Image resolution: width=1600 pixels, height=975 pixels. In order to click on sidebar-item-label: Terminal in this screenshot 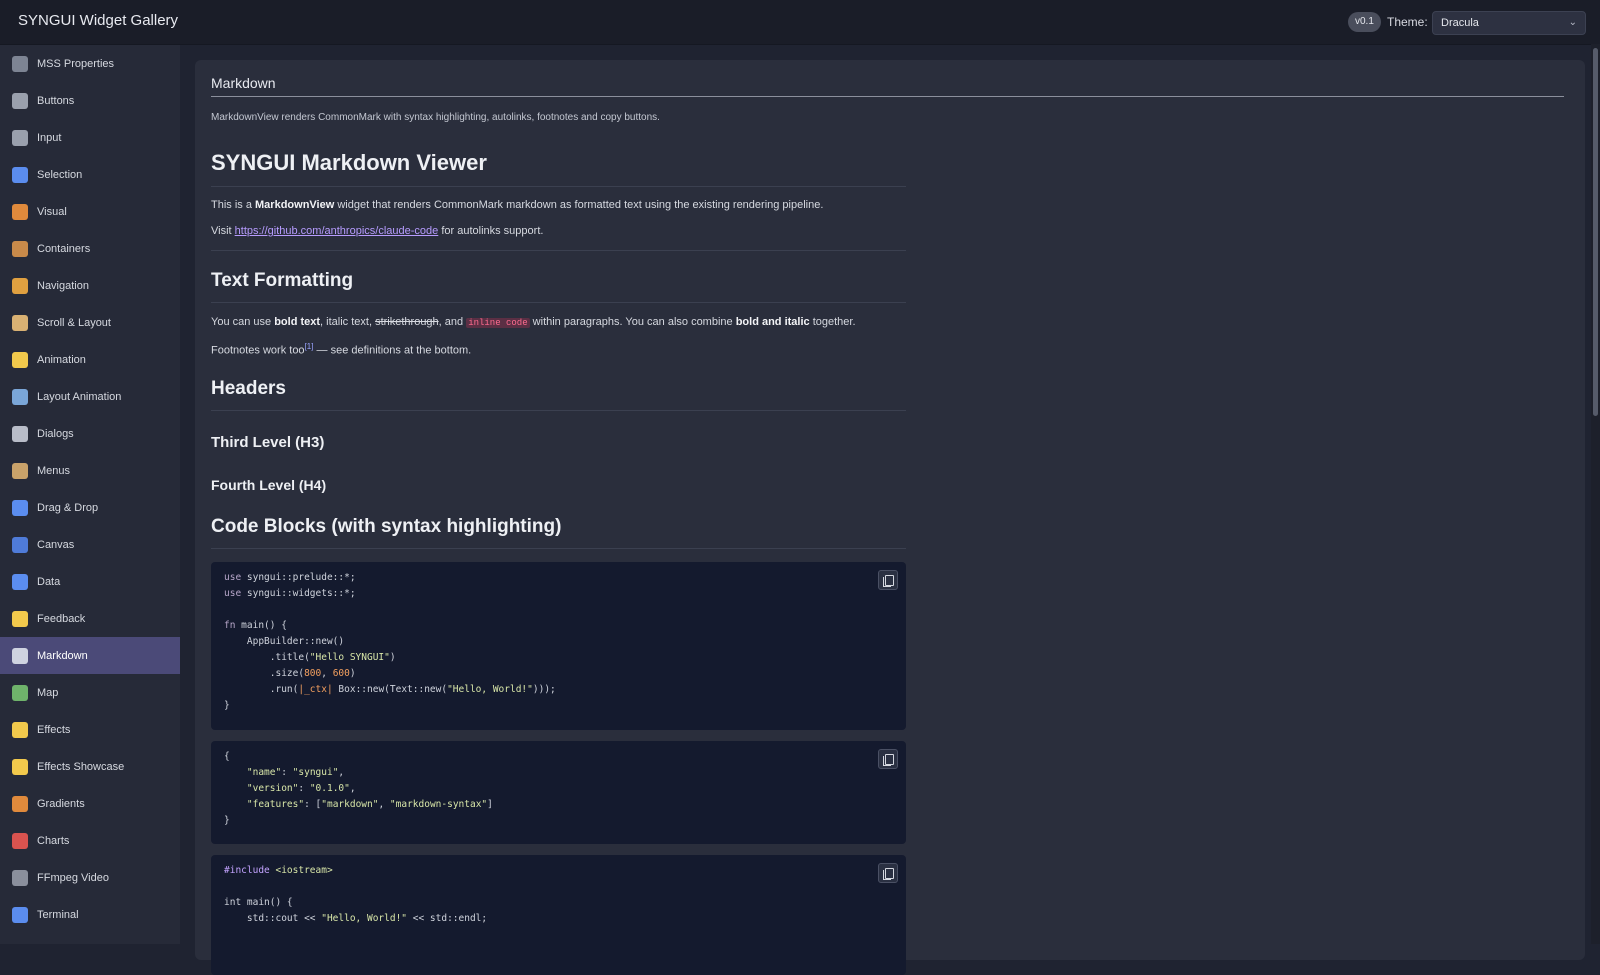, I will do `click(58, 914)`.